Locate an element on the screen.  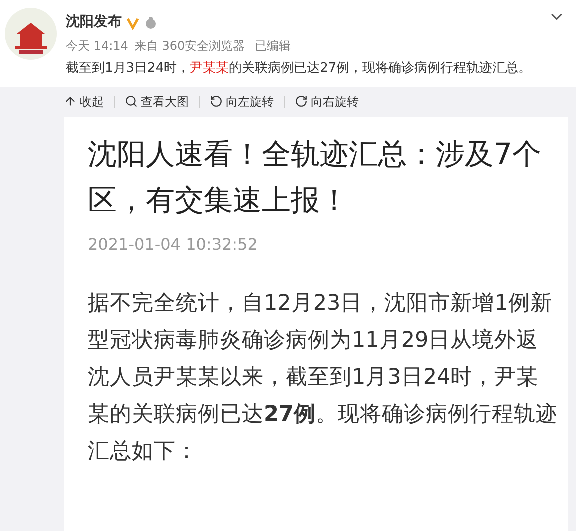
rotate-right-icon is located at coordinates (301, 101).